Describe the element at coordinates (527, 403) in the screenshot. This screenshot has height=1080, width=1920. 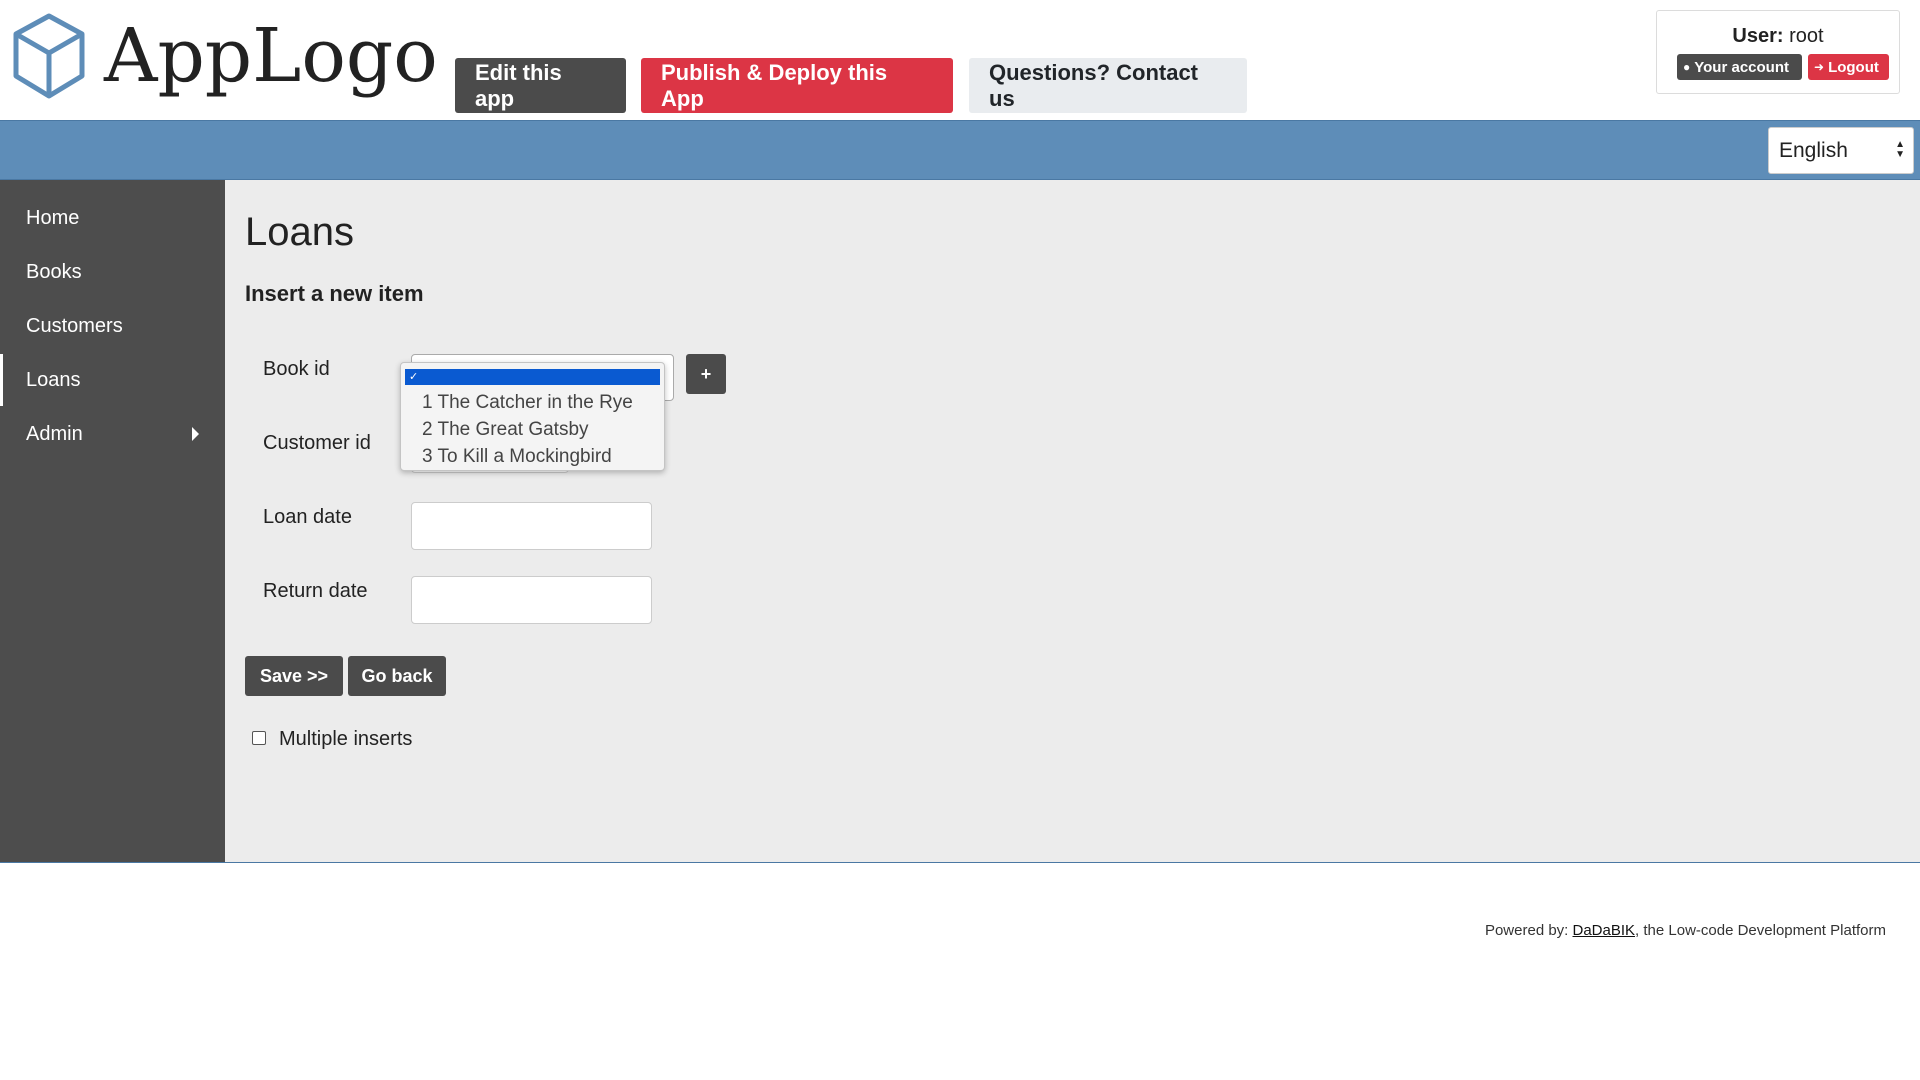
I see `dropdown-option: 1 The Catcher in the Rye` at that location.